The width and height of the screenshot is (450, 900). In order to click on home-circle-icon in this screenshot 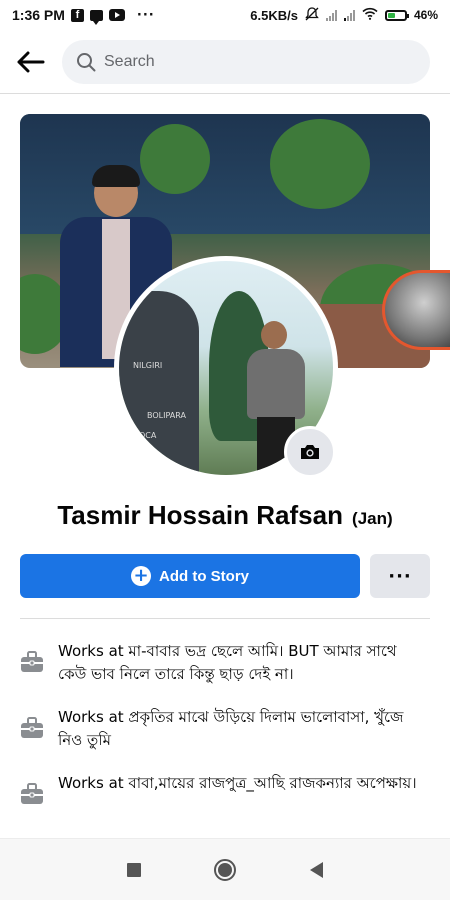, I will do `click(225, 869)`.